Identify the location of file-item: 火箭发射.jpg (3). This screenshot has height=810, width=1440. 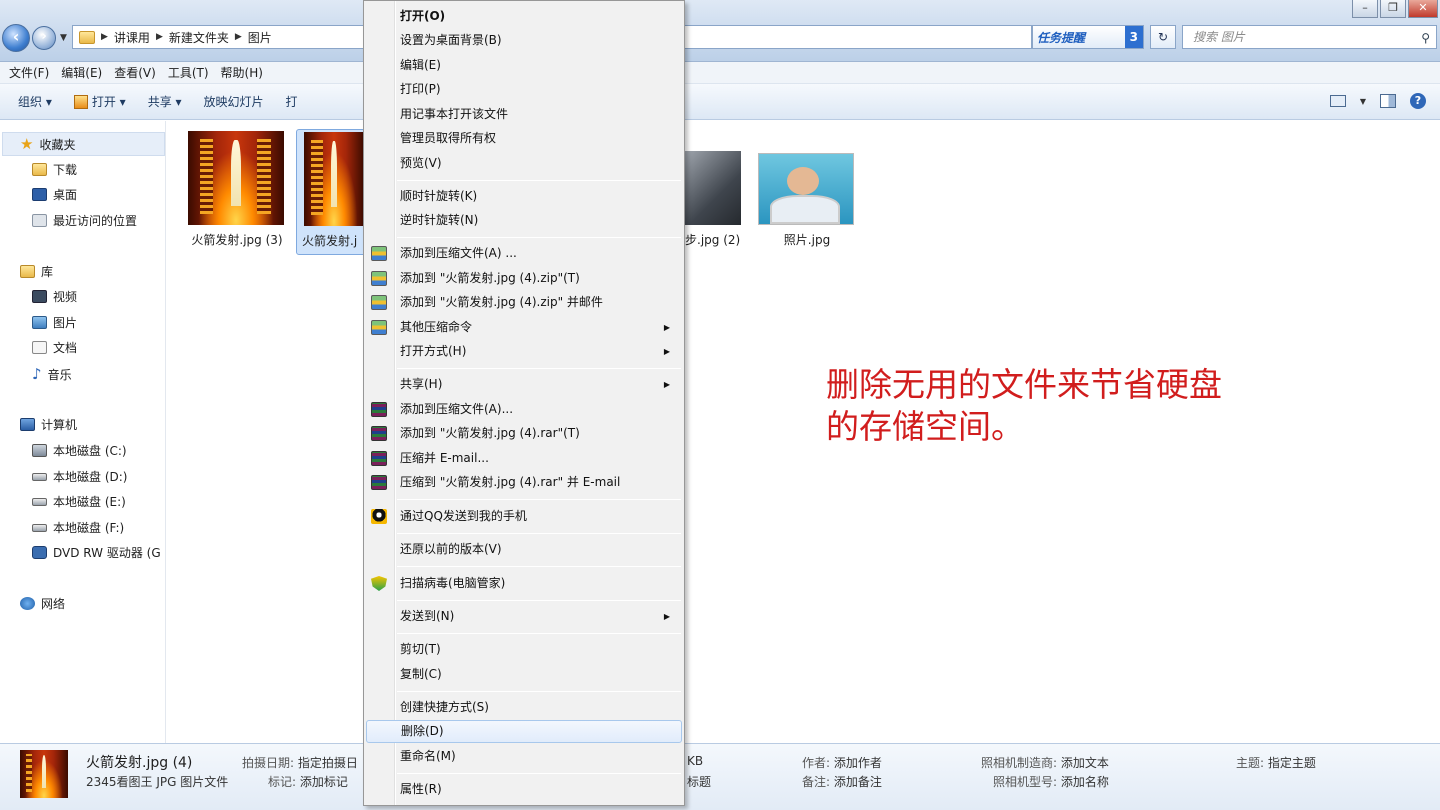
(241, 192).